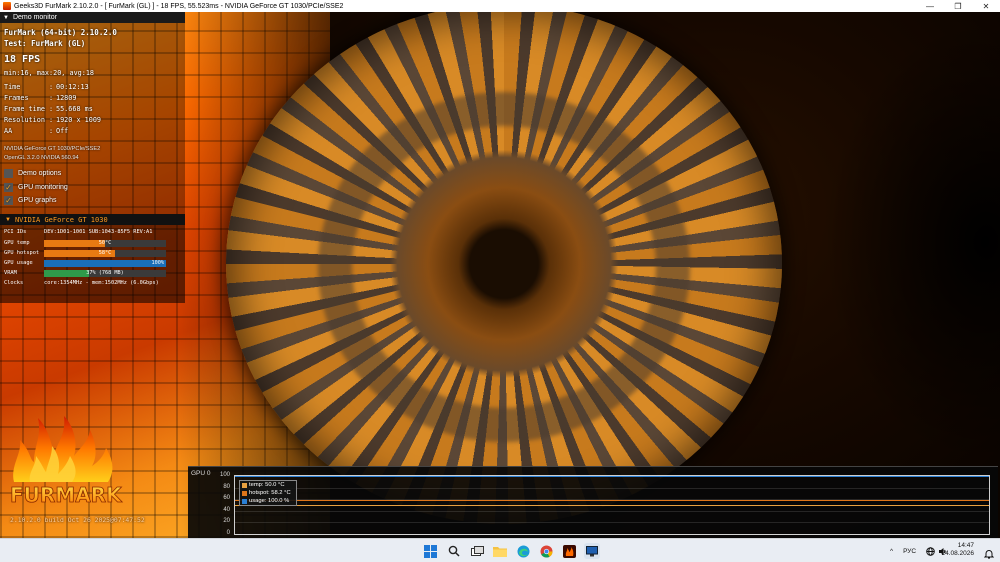 This screenshot has width=1000, height=562. What do you see at coordinates (989, 552) in the screenshot?
I see `notification-bell-icon` at bounding box center [989, 552].